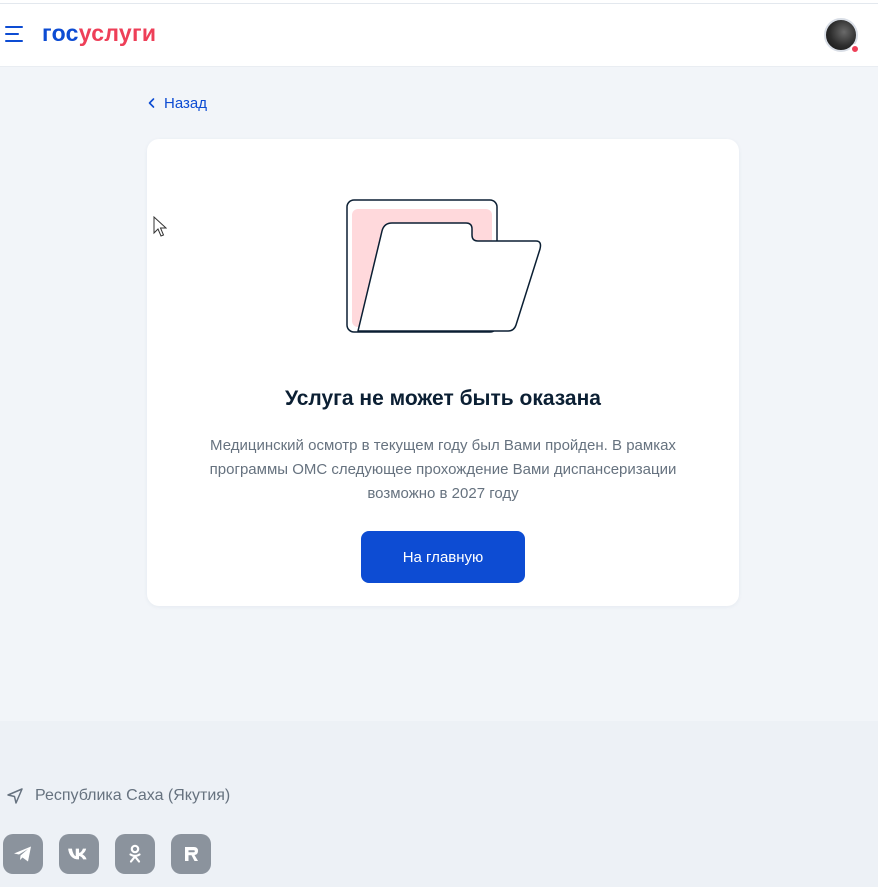  I want to click on empty-folder-illustration, so click(444, 266).